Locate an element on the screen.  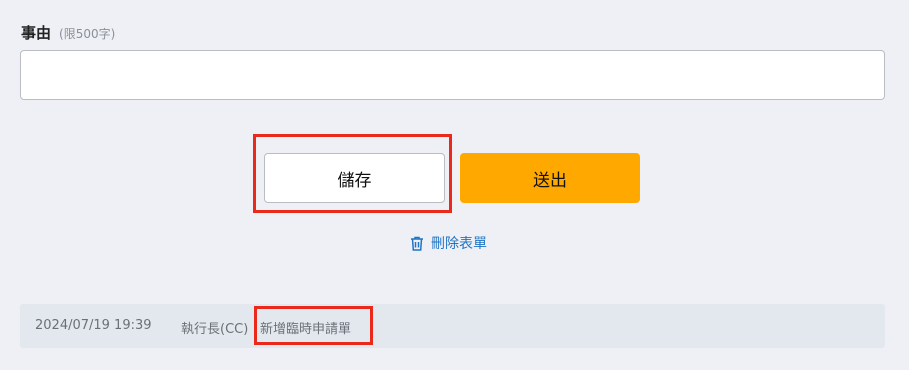
log-action-highlight-box is located at coordinates (313, 325).